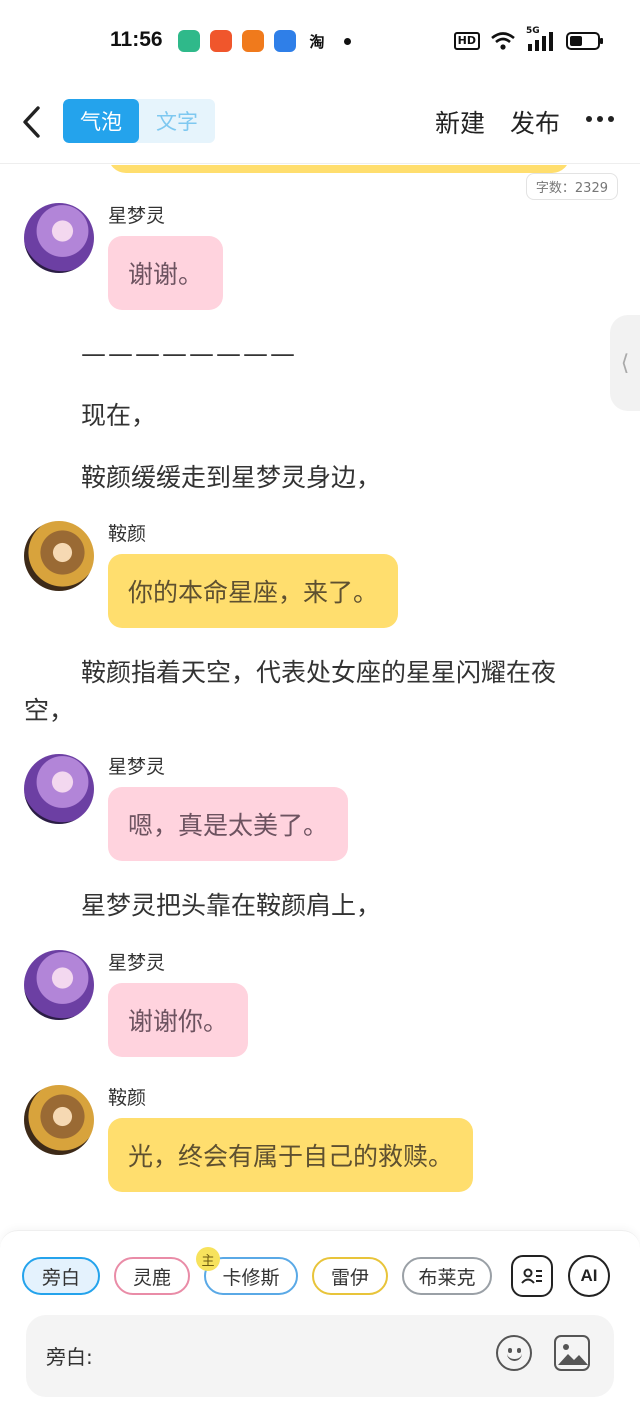 The image size is (640, 1422). Describe the element at coordinates (208, 1259) in the screenshot. I see `main-character-badge: 主` at that location.